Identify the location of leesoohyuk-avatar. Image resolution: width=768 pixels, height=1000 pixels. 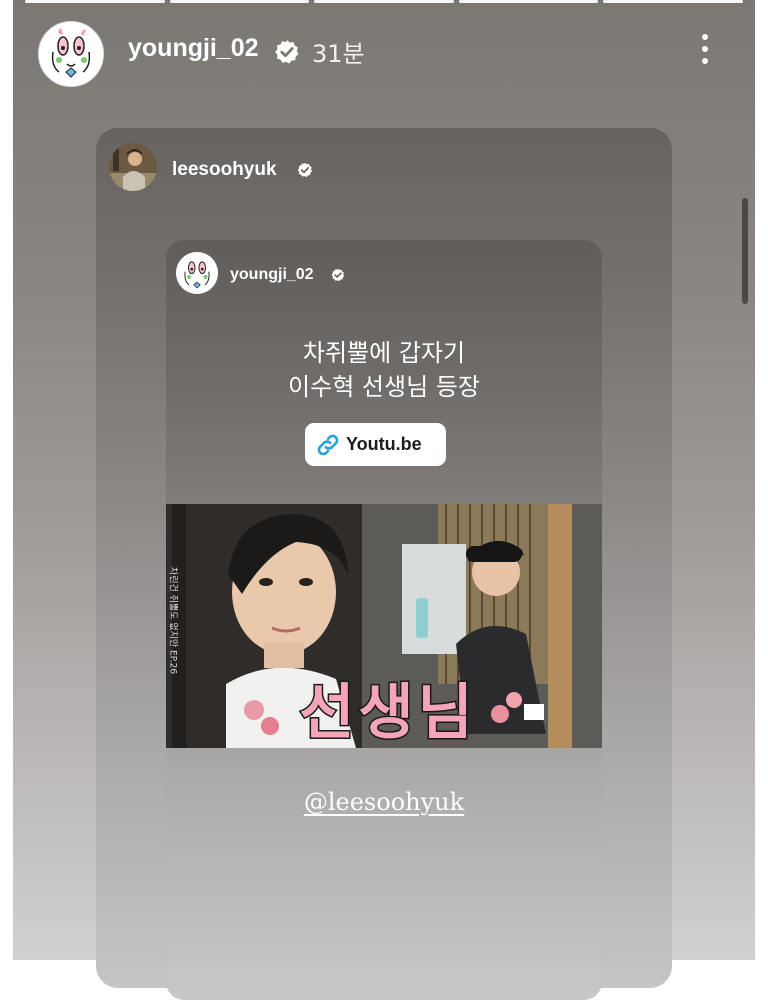
(133, 167).